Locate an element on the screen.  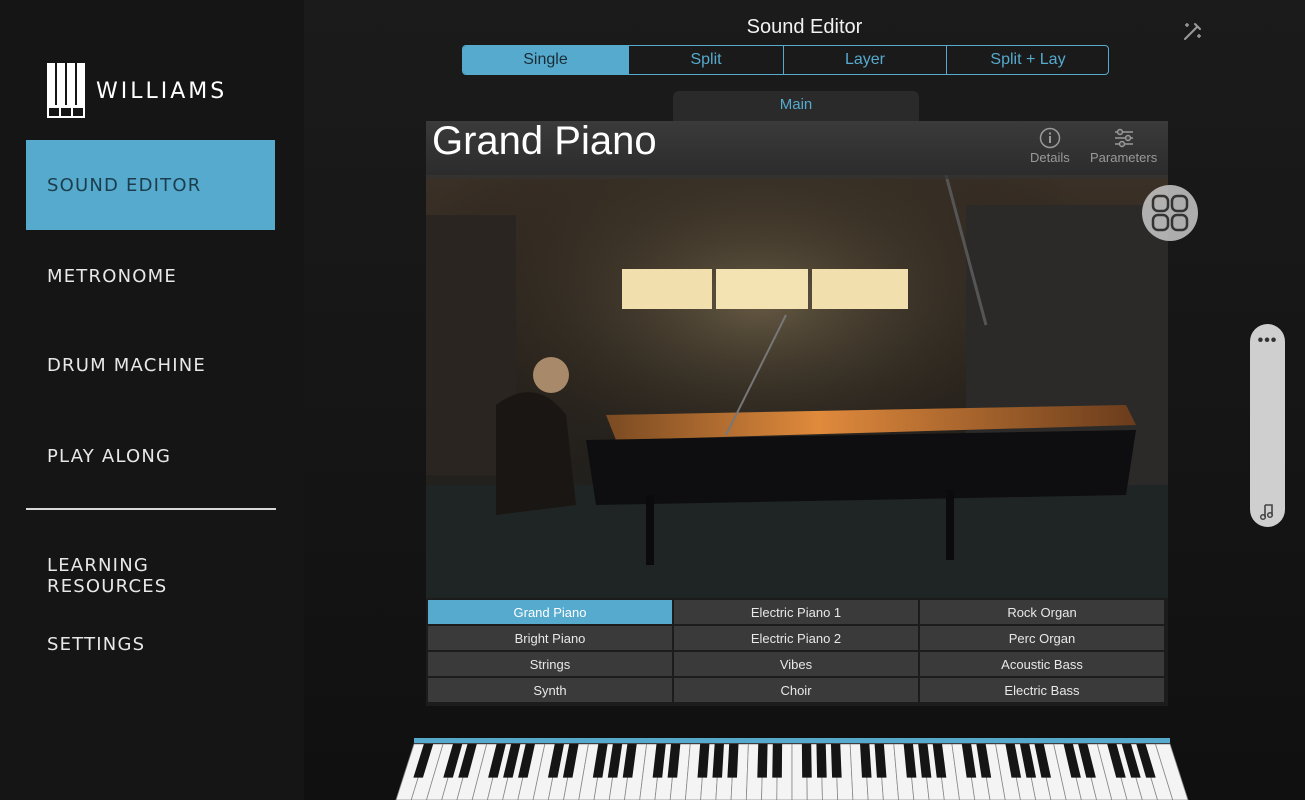
tab-main: Main is located at coordinates (796, 106).